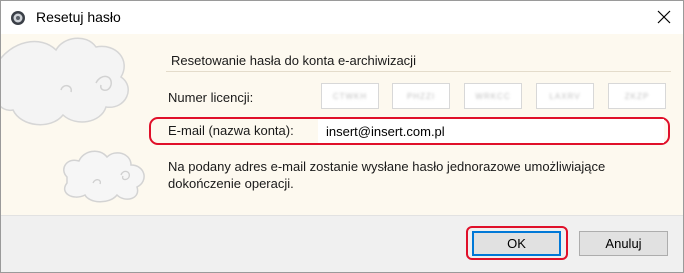 The image size is (684, 273). I want to click on cloud-small-decoration-icon, so click(104, 176).